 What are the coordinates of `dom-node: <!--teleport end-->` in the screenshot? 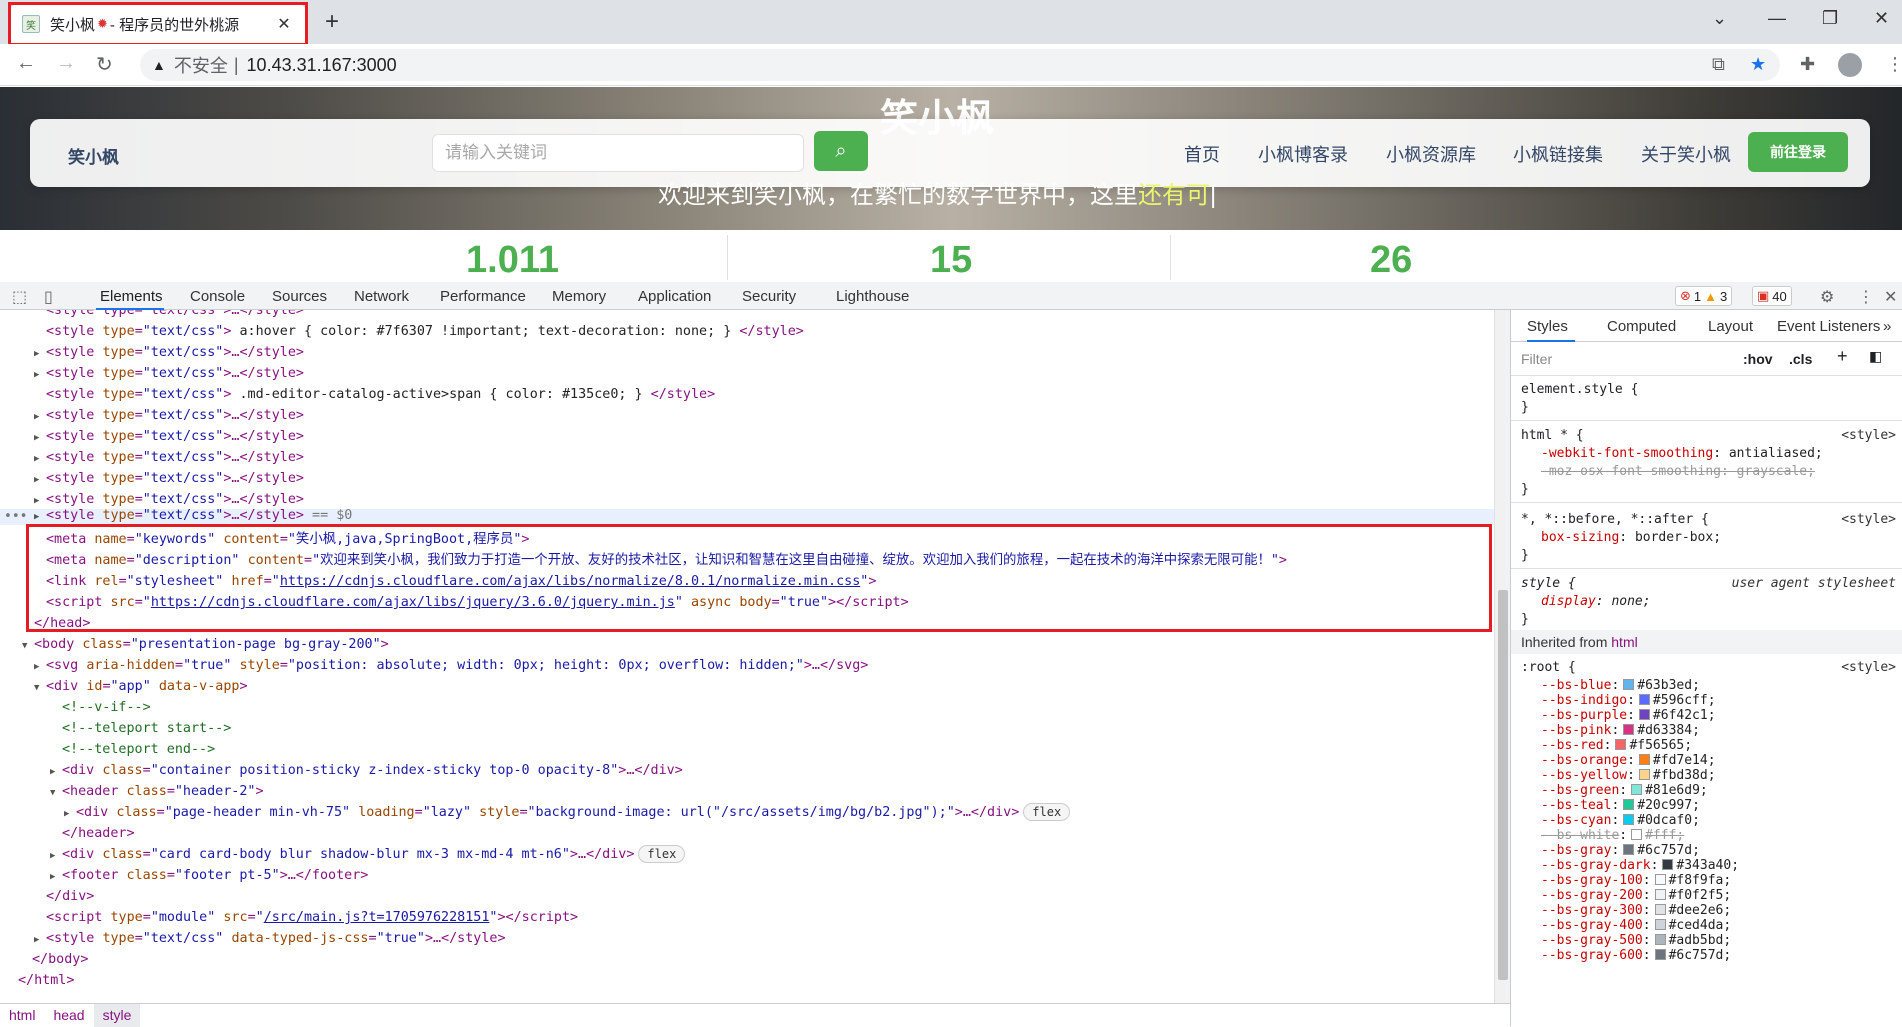 It's located at (747, 749).